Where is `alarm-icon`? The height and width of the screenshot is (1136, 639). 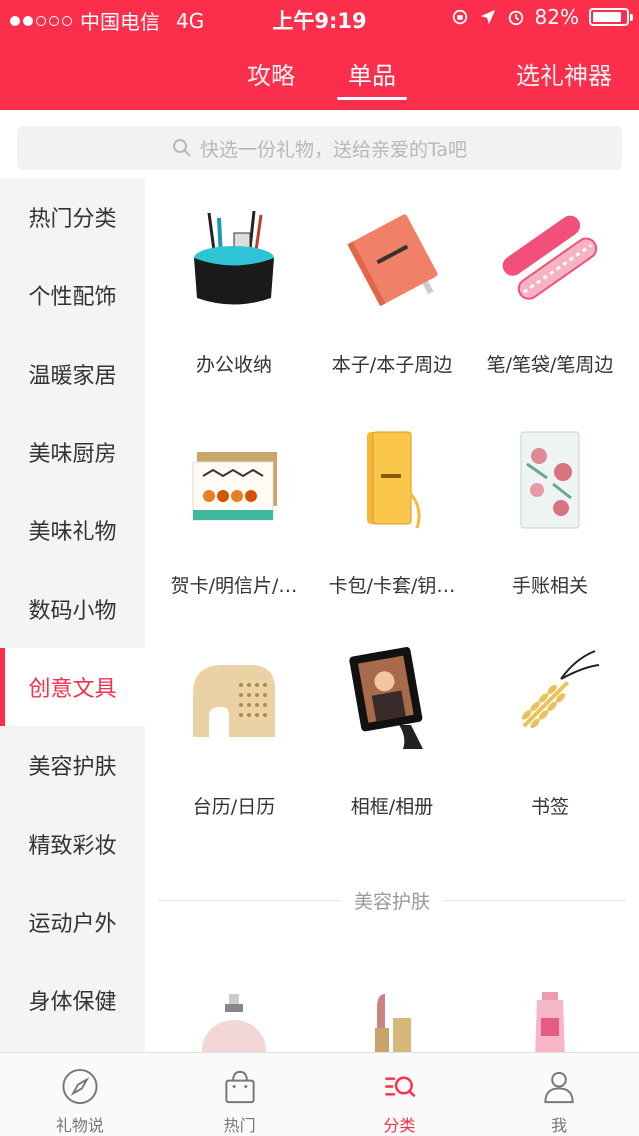 alarm-icon is located at coordinates (515, 18).